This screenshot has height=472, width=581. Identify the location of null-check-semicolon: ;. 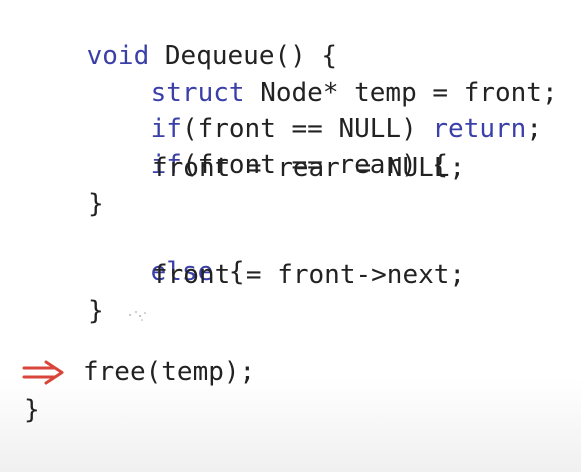
(534, 129).